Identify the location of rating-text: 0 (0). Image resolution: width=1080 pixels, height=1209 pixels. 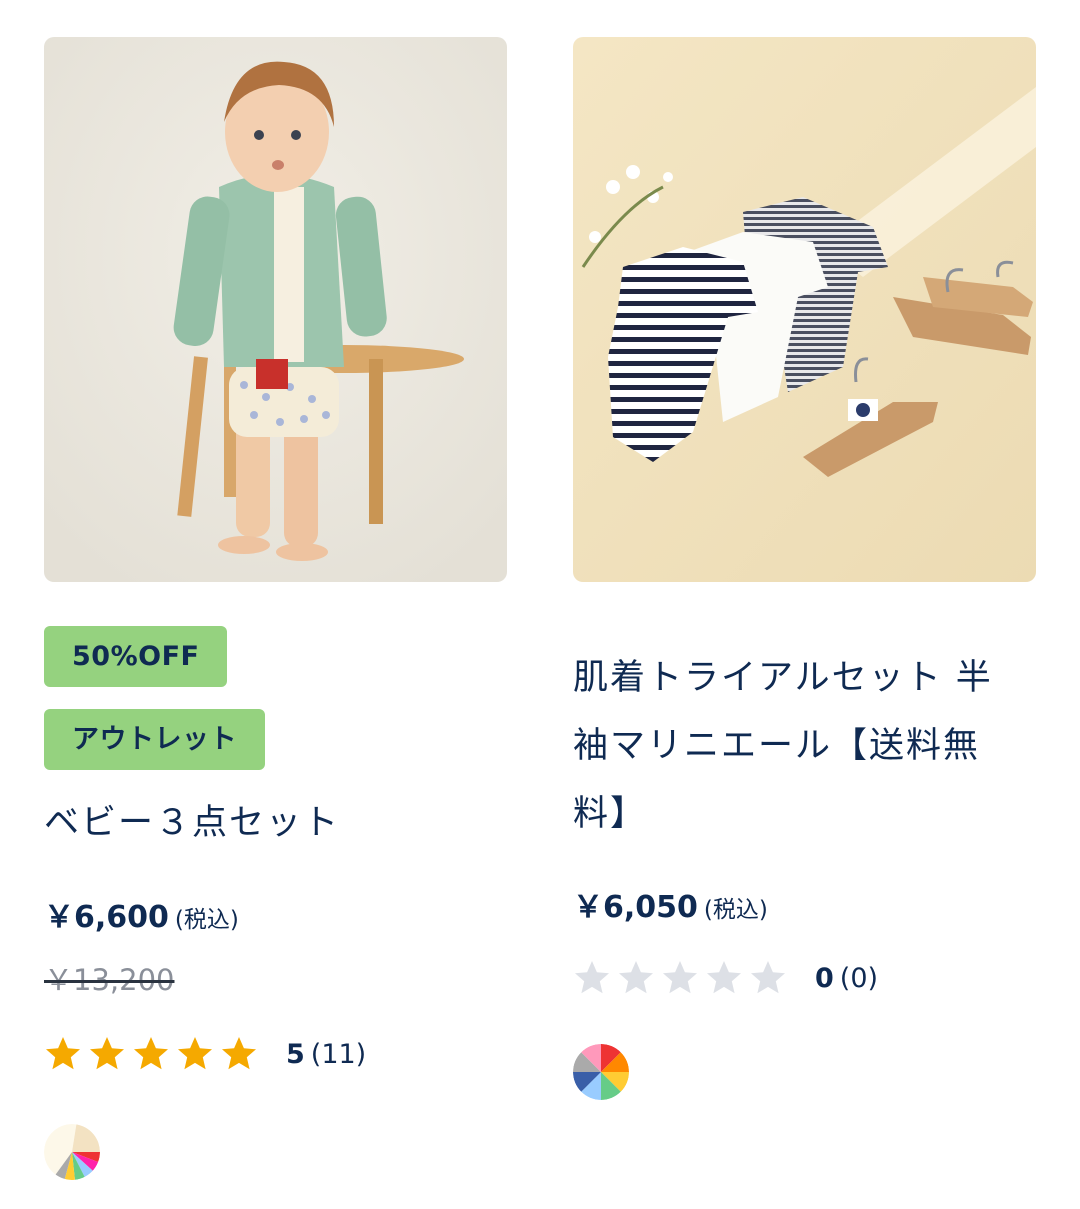
(846, 978).